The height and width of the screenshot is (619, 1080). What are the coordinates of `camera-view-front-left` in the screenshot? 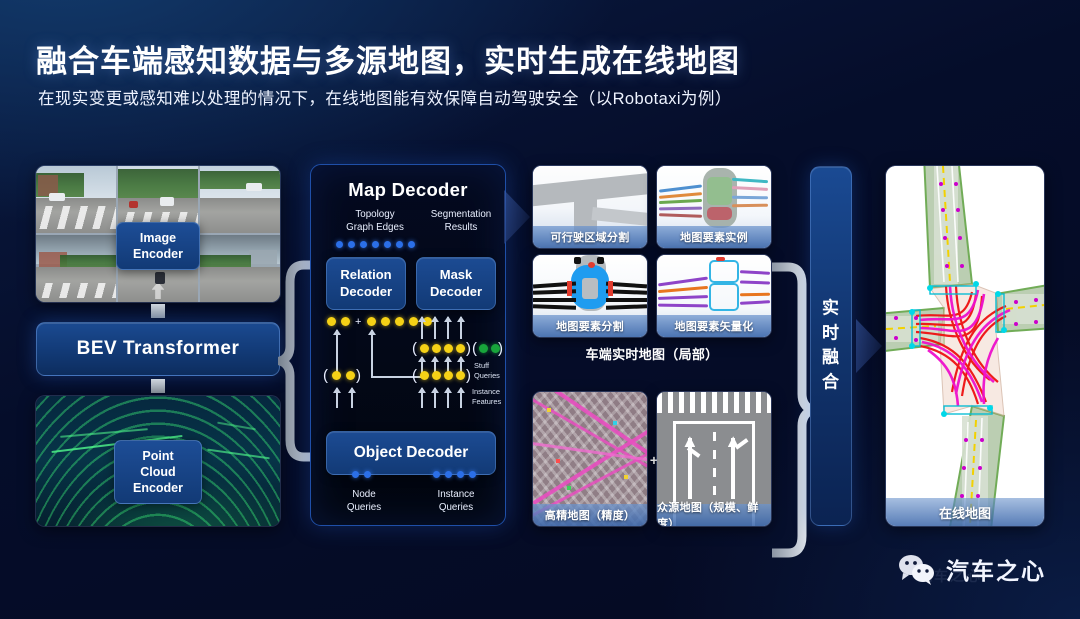 It's located at (76, 200).